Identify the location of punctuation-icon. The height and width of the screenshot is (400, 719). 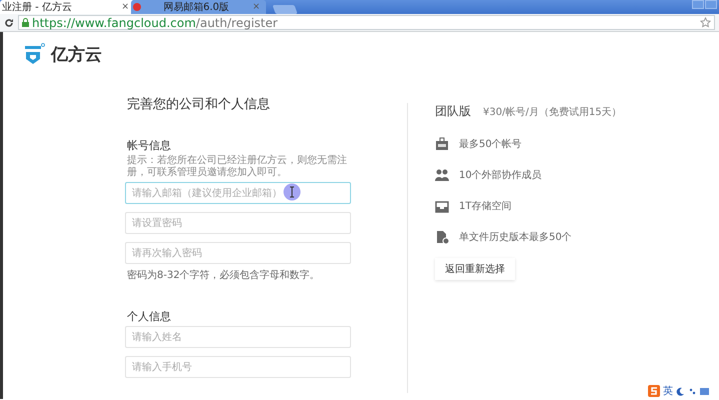
(692, 391).